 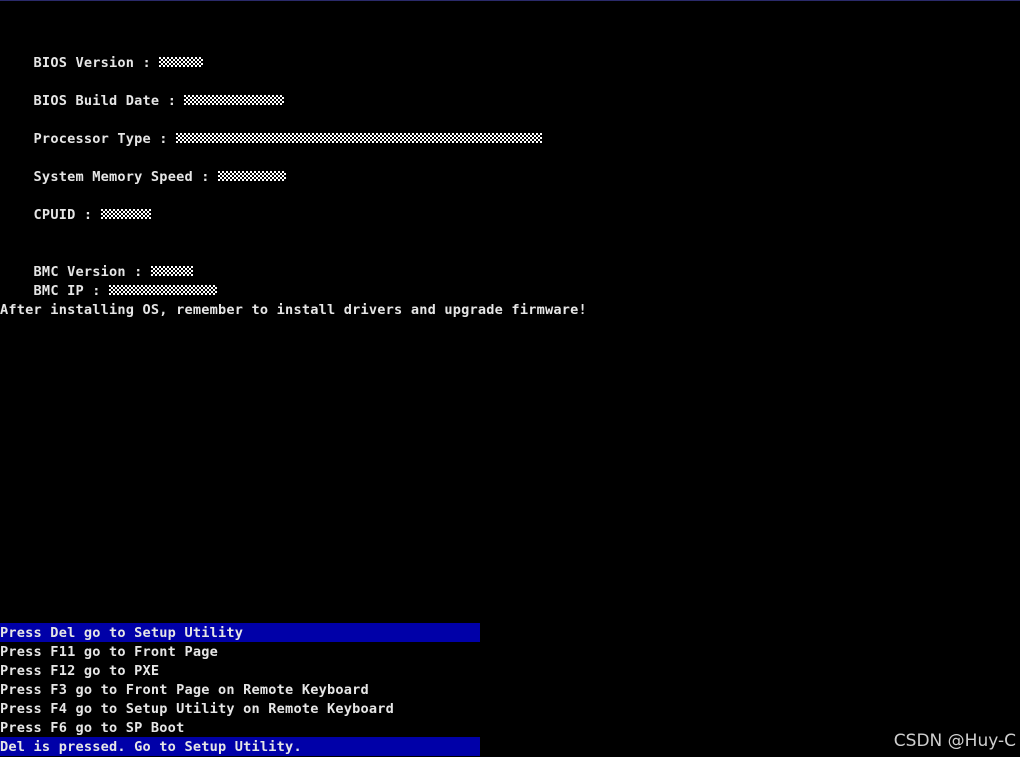 I want to click on memory-speed-redacted, so click(x=252, y=175).